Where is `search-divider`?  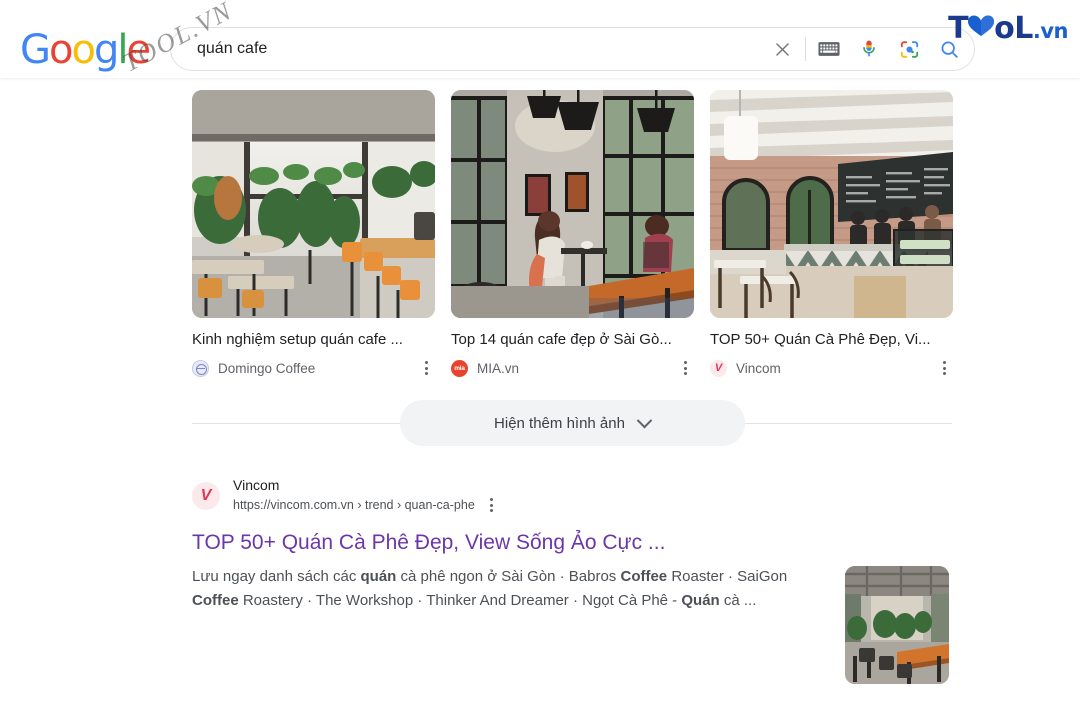 search-divider is located at coordinates (805, 49).